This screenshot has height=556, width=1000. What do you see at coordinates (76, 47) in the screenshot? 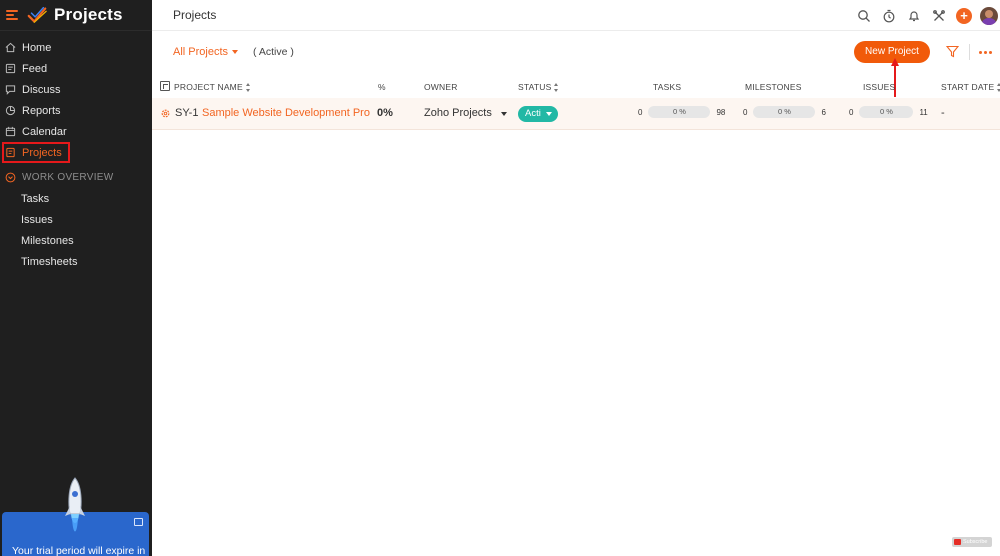
I see `sidebar-item-home: Home` at bounding box center [76, 47].